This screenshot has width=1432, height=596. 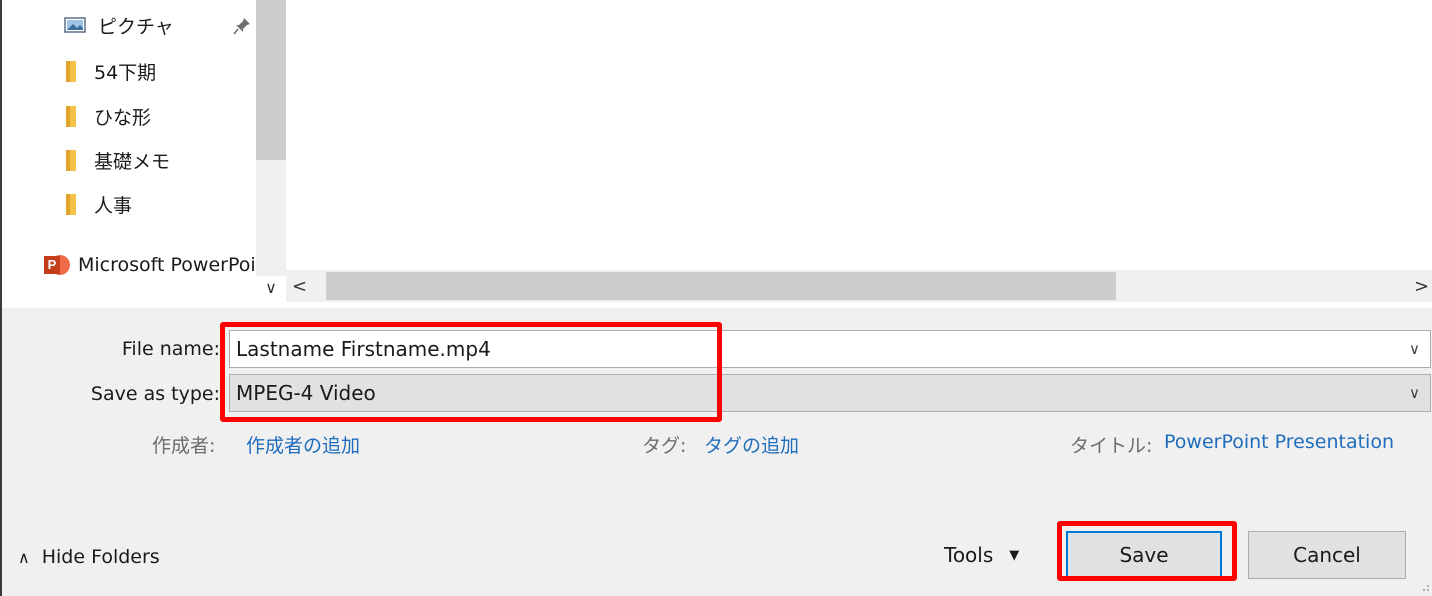 I want to click on nav-item-powerpoint: P Microsoft PowerPoint, so click(x=150, y=265).